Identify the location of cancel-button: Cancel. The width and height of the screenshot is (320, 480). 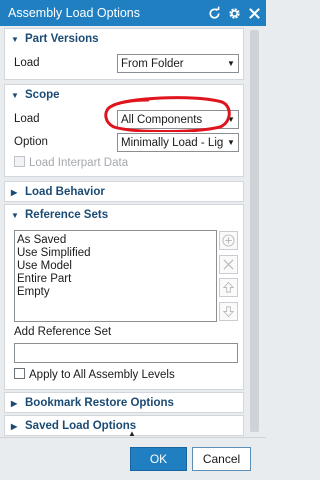
(221, 459).